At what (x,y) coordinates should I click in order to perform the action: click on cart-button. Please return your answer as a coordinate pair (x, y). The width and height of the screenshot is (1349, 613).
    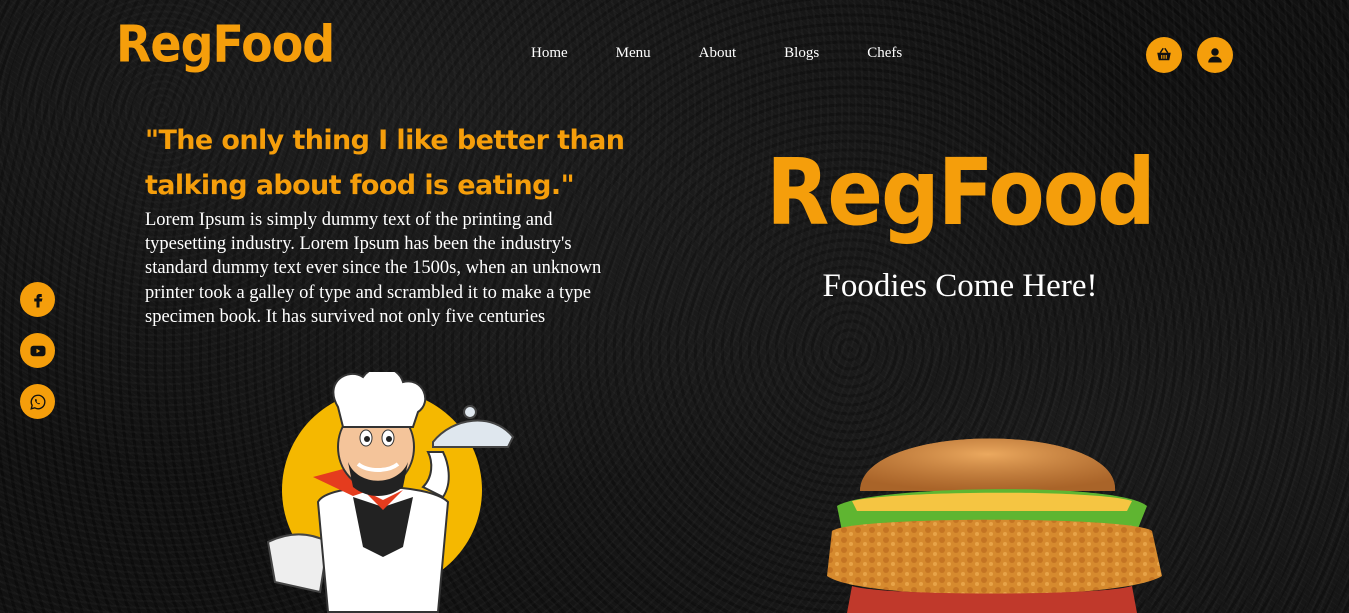
    Looking at the image, I should click on (1164, 55).